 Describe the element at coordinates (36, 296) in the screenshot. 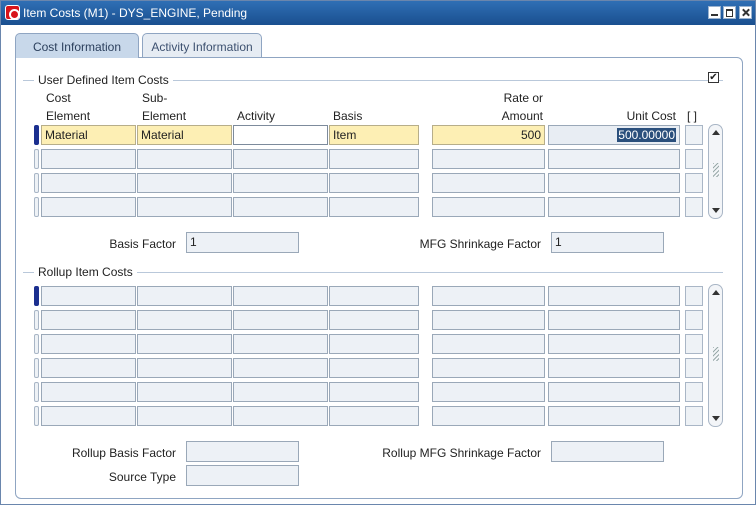

I see `rollup-record-indicator-current` at that location.